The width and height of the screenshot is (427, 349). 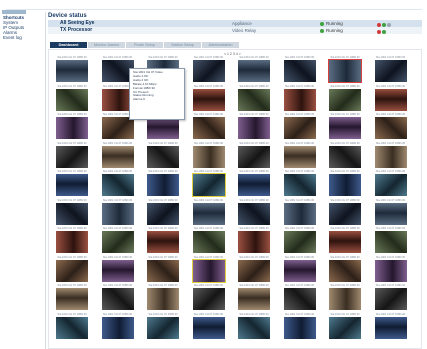 What do you see at coordinates (77, 23) in the screenshot?
I see `device-name: All Seeing Eye` at bounding box center [77, 23].